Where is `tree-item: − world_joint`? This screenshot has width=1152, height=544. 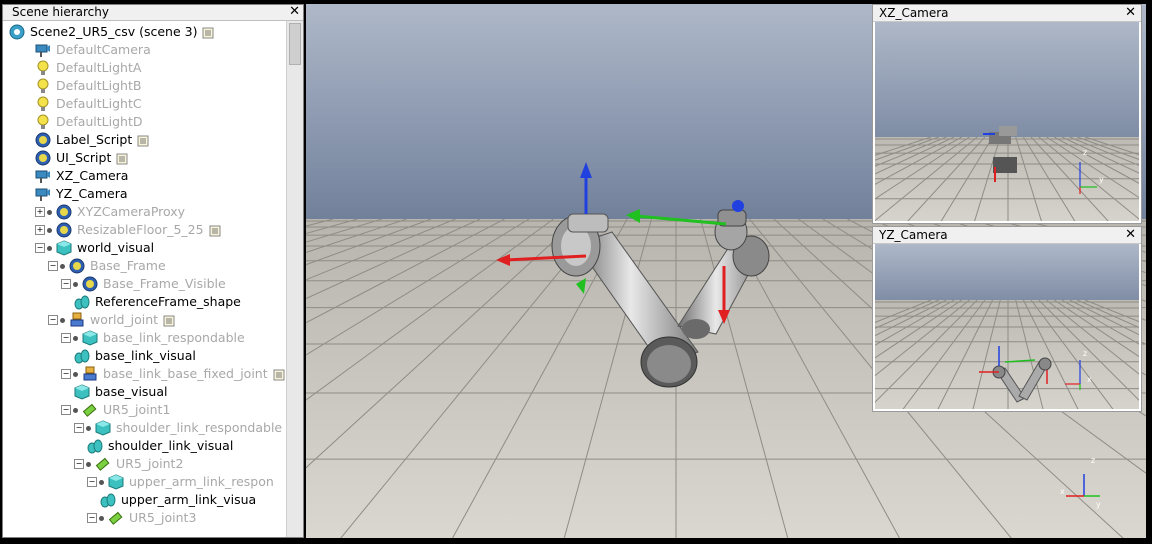 tree-item: − world_joint is located at coordinates (111, 320).